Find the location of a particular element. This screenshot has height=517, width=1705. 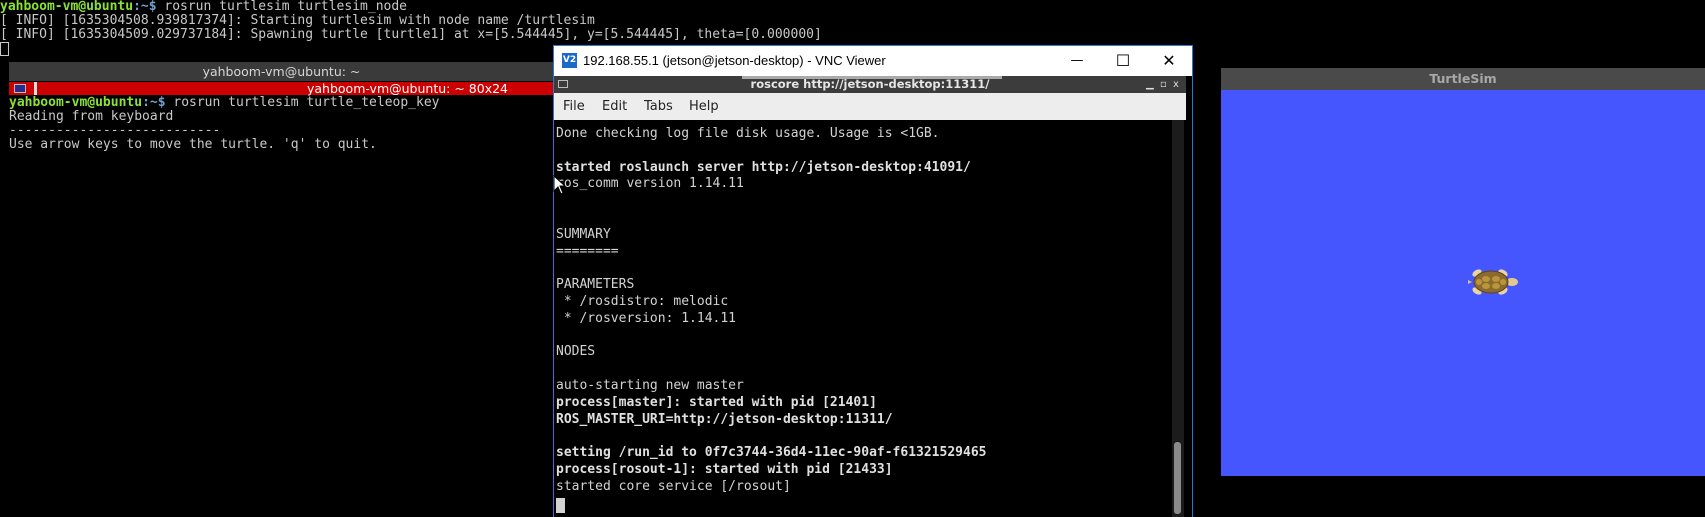

turtle-canvas-svg is located at coordinates (1493, 282).